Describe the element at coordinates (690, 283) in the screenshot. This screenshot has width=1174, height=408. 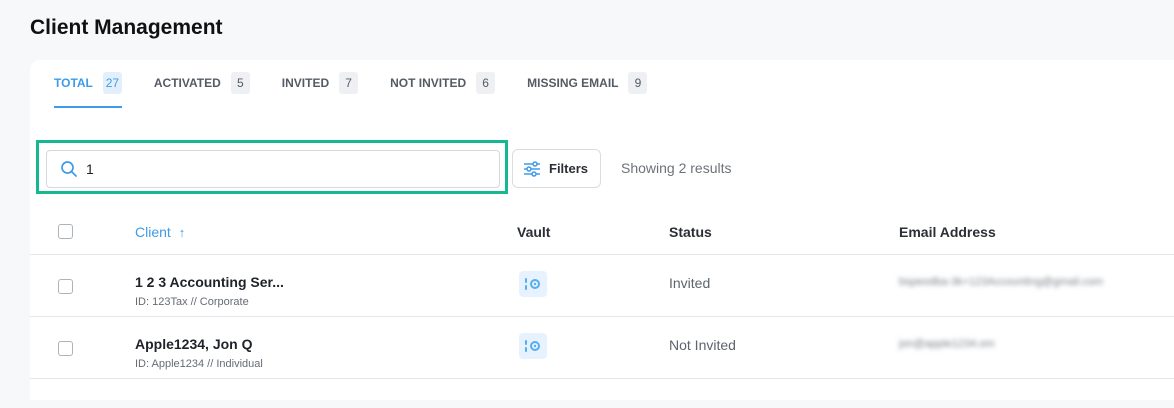
I see `status-text: Invited` at that location.